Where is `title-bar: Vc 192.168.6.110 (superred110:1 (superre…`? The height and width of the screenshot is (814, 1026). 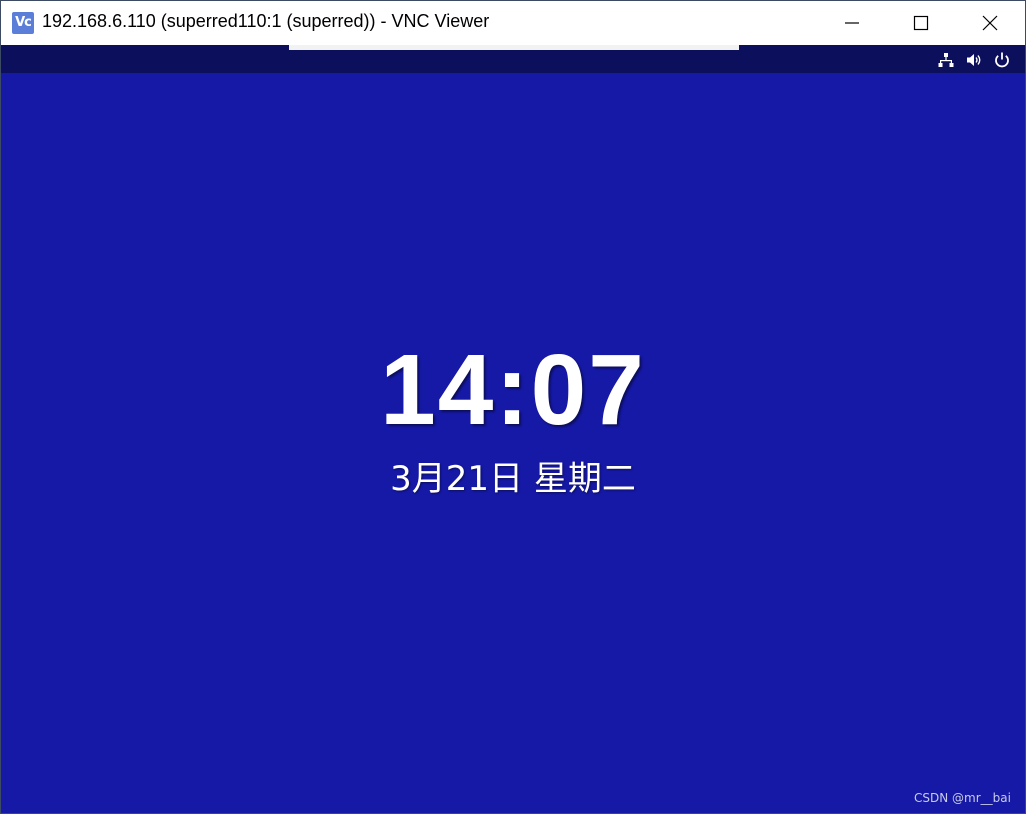
title-bar: Vc 192.168.6.110 (superred110:1 (superre… is located at coordinates (513, 23).